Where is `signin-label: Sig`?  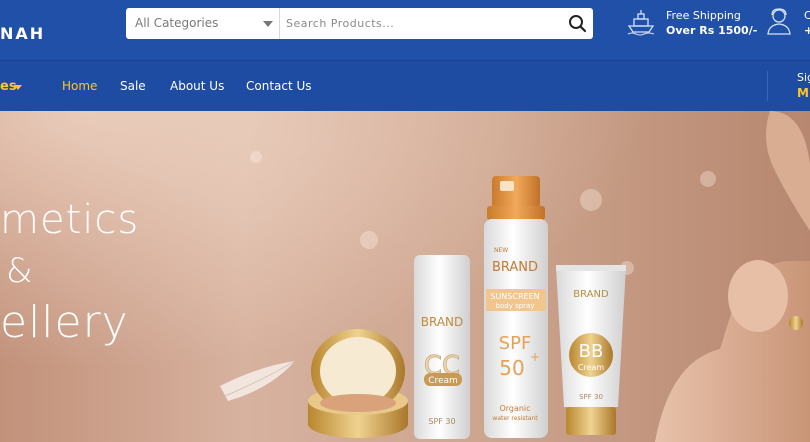
signin-label: Sig is located at coordinates (803, 77).